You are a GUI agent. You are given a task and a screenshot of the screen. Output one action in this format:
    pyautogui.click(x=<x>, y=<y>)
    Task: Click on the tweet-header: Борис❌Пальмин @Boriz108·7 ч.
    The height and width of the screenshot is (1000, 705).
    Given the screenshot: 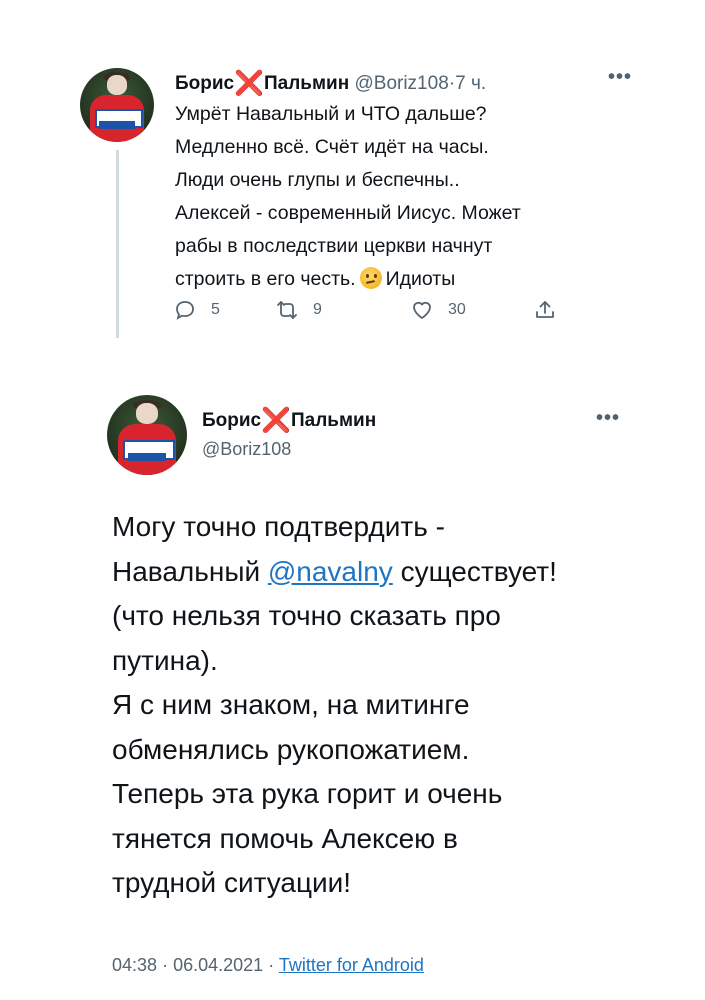 What is the action you would take?
    pyautogui.click(x=330, y=84)
    